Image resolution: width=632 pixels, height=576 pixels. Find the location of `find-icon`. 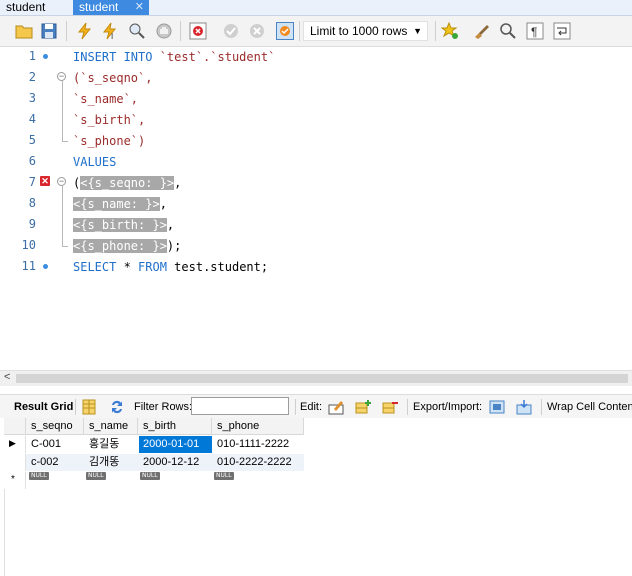

find-icon is located at coordinates (137, 31).